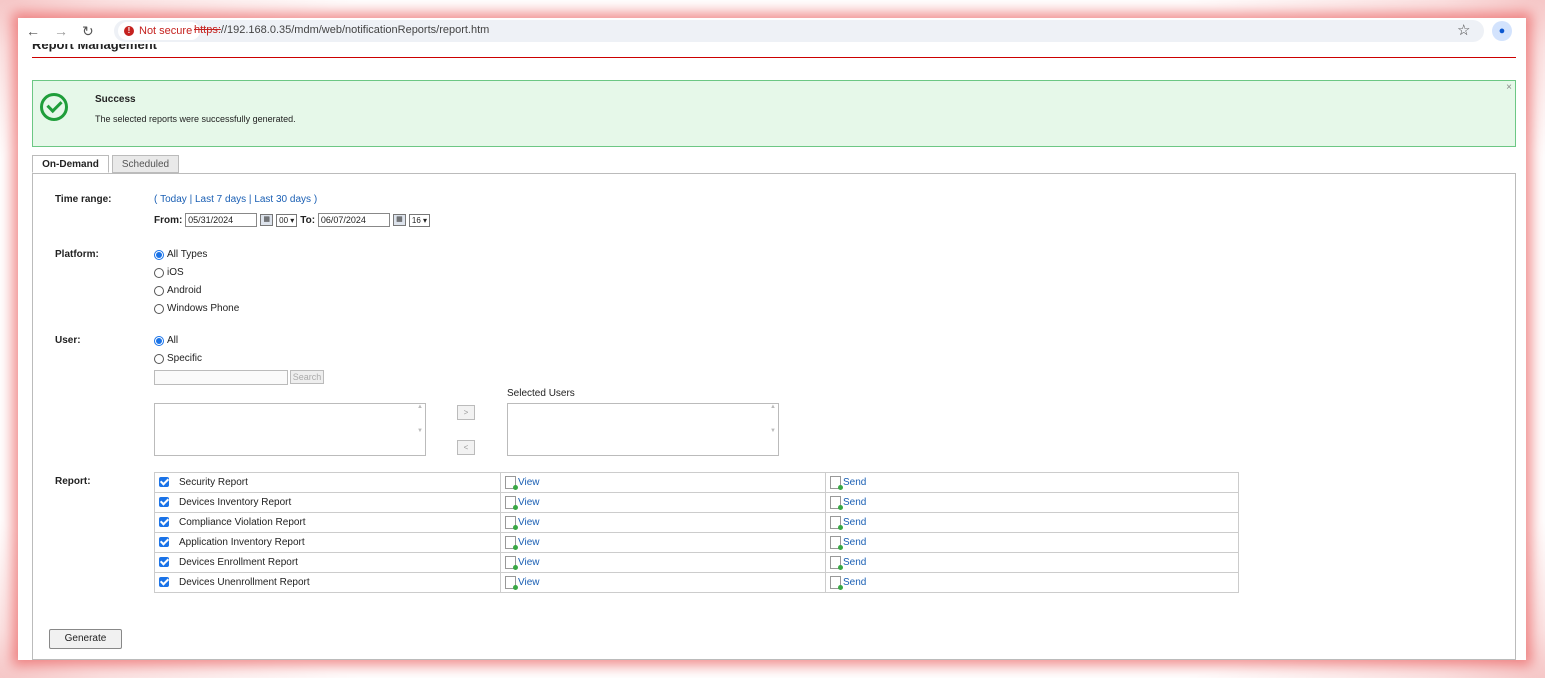 The width and height of the screenshot is (1545, 678). I want to click on report-name: Devices Inventory Report, so click(235, 502).